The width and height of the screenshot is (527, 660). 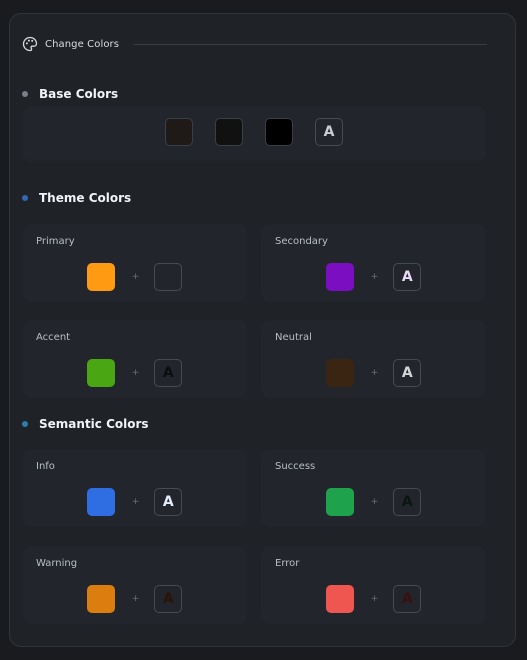 I want to click on primary-content-chip: A, so click(x=168, y=277).